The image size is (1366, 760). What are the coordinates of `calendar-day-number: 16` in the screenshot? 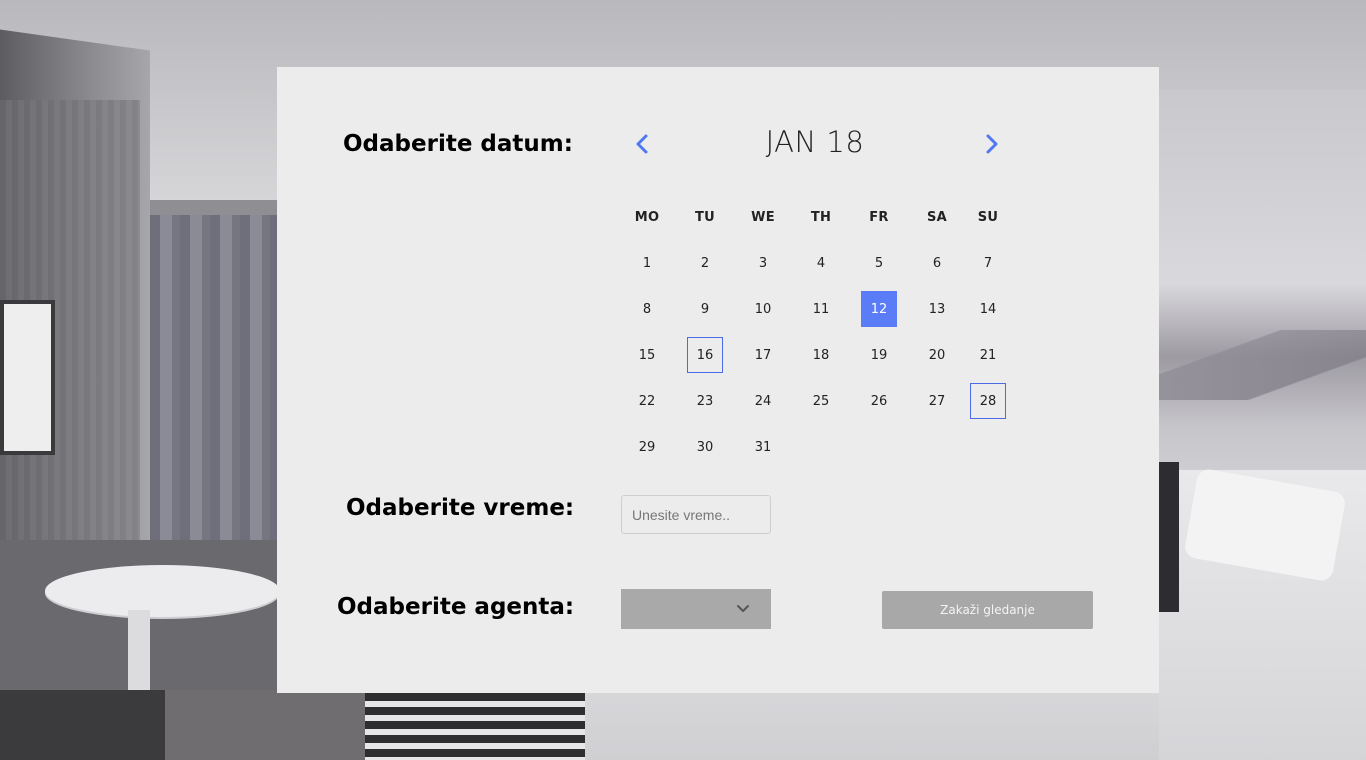 It's located at (705, 355).